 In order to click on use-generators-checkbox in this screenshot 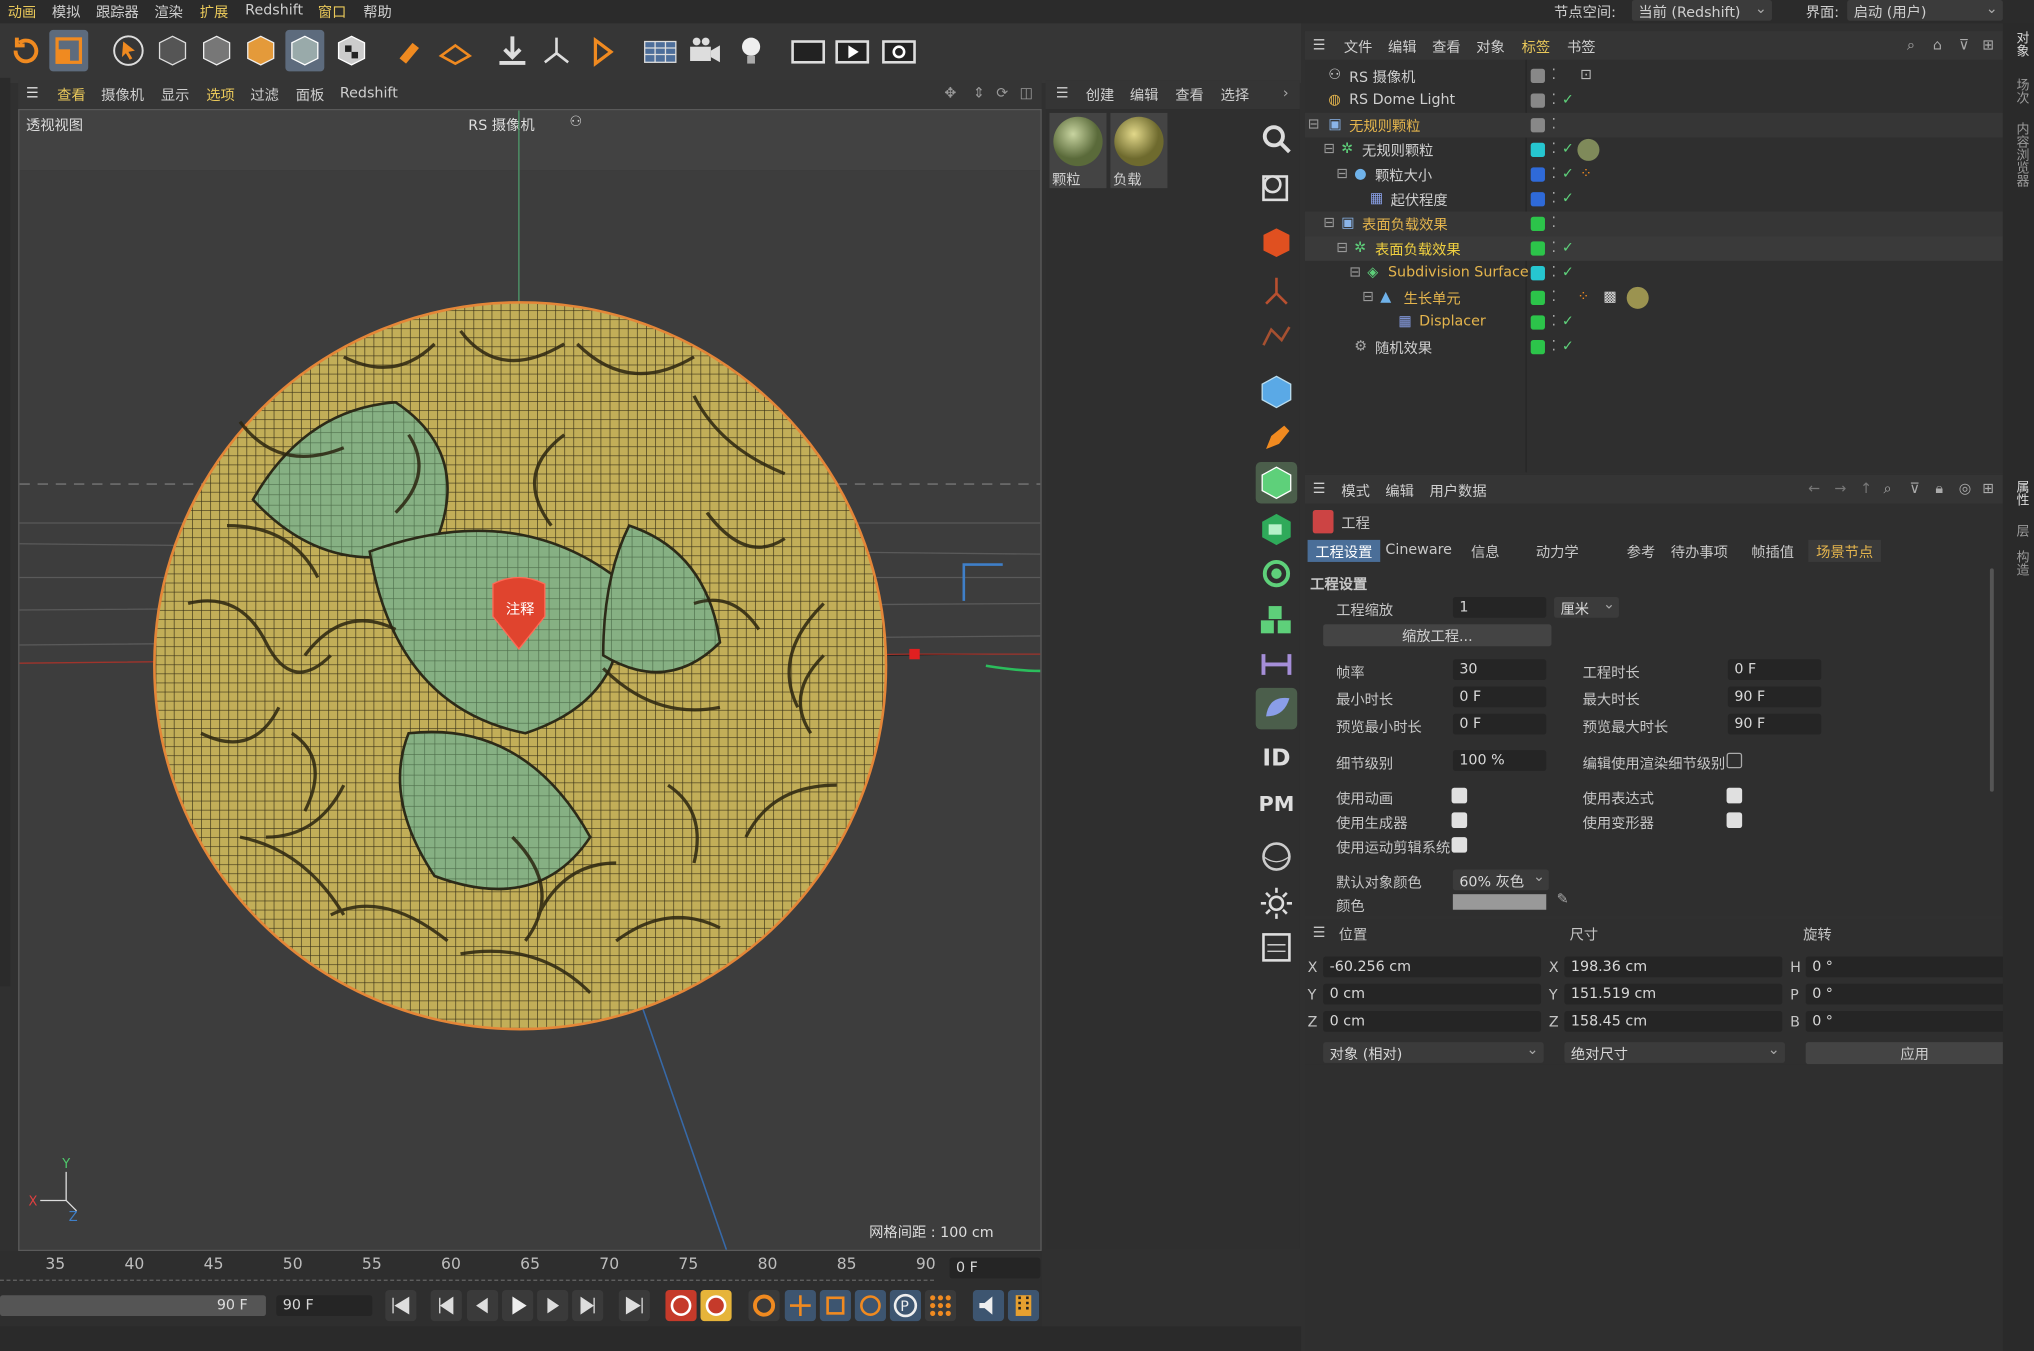, I will do `click(1459, 820)`.